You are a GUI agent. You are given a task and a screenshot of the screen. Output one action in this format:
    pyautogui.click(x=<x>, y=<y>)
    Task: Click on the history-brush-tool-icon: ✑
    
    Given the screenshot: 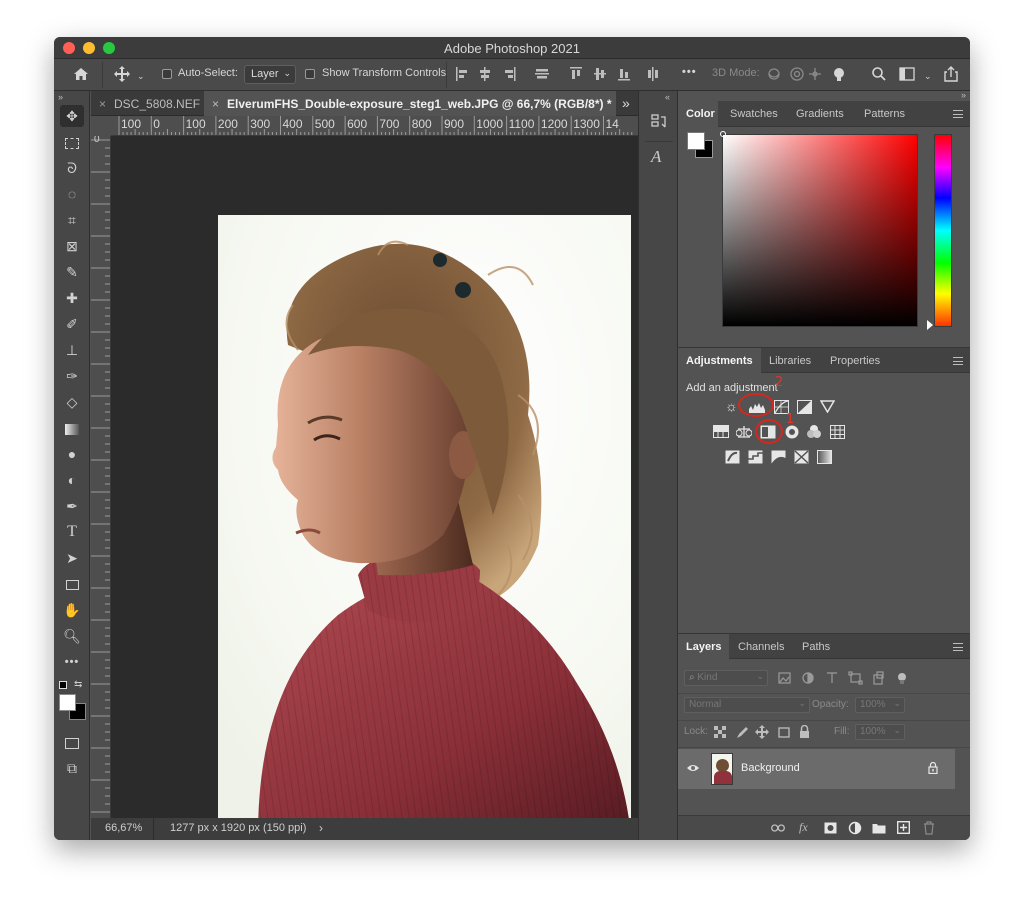 What is the action you would take?
    pyautogui.click(x=72, y=376)
    